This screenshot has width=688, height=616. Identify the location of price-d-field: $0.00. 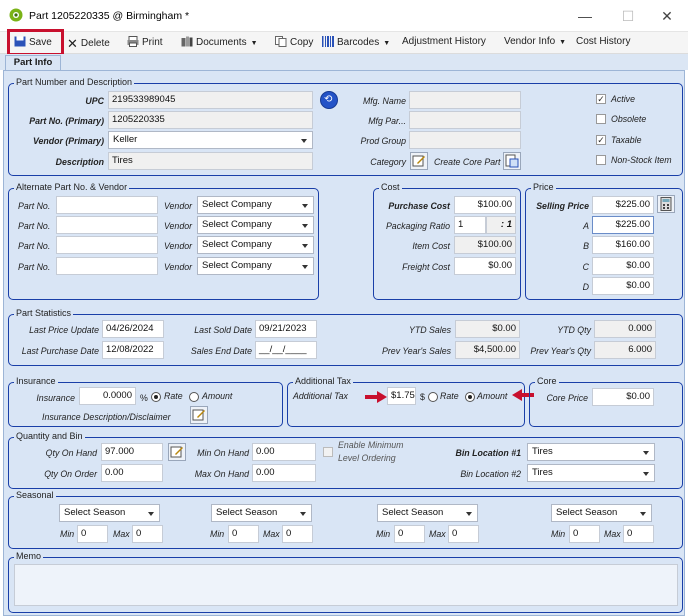
(623, 286).